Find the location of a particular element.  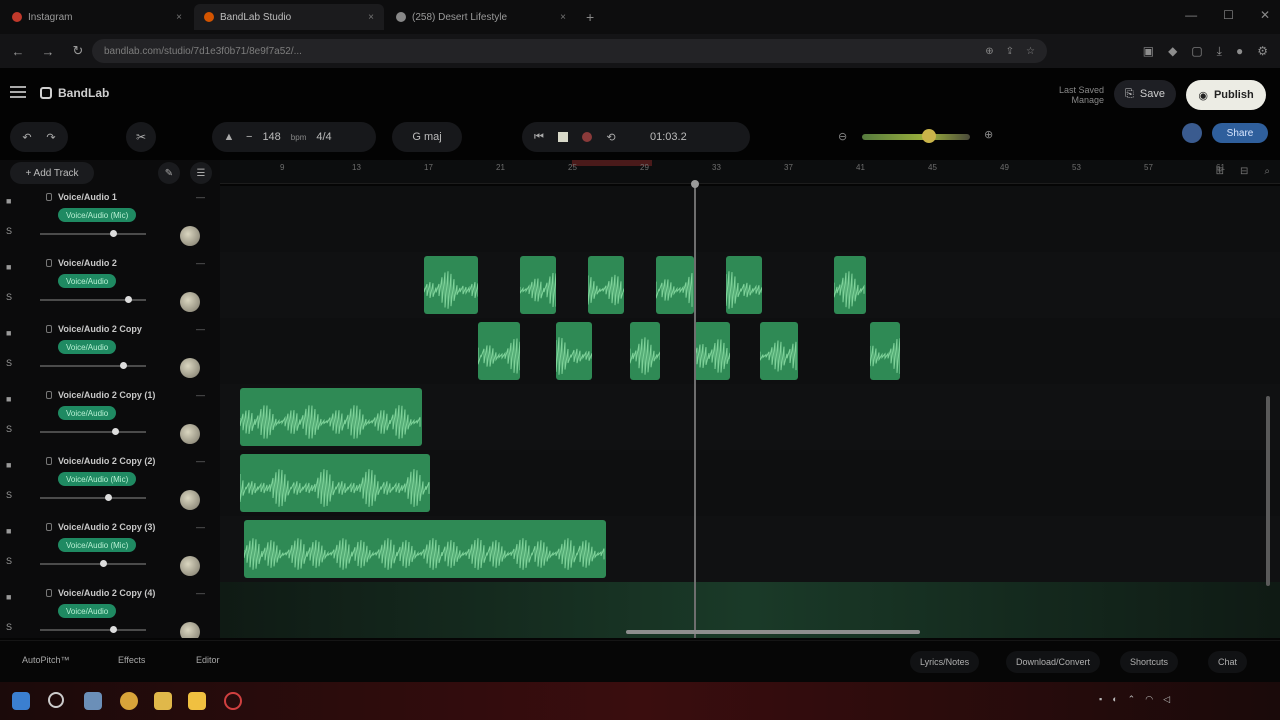

download-convert-button: Download/Convert is located at coordinates (1053, 662).